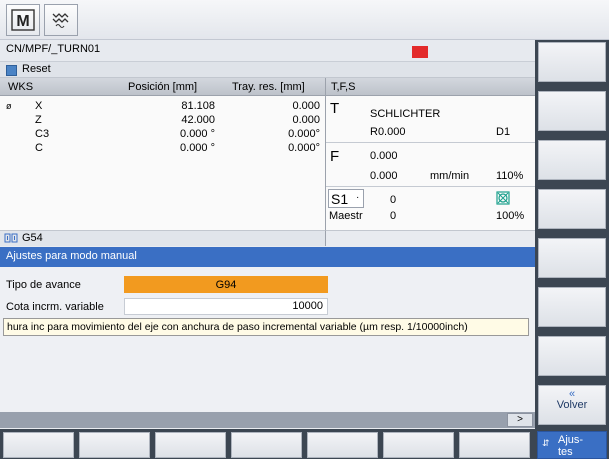  I want to click on softkey-v4, so click(572, 209).